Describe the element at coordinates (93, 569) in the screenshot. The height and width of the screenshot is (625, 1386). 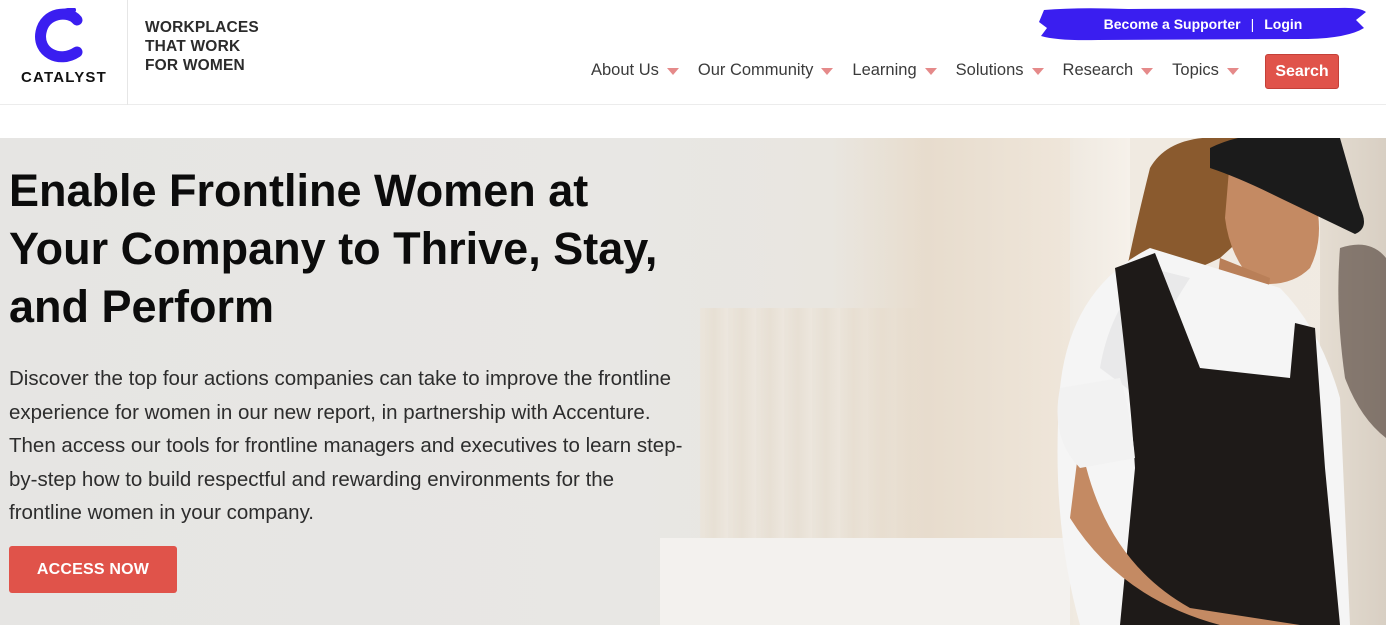
I see `access-now-button: ACCESS NOW` at that location.